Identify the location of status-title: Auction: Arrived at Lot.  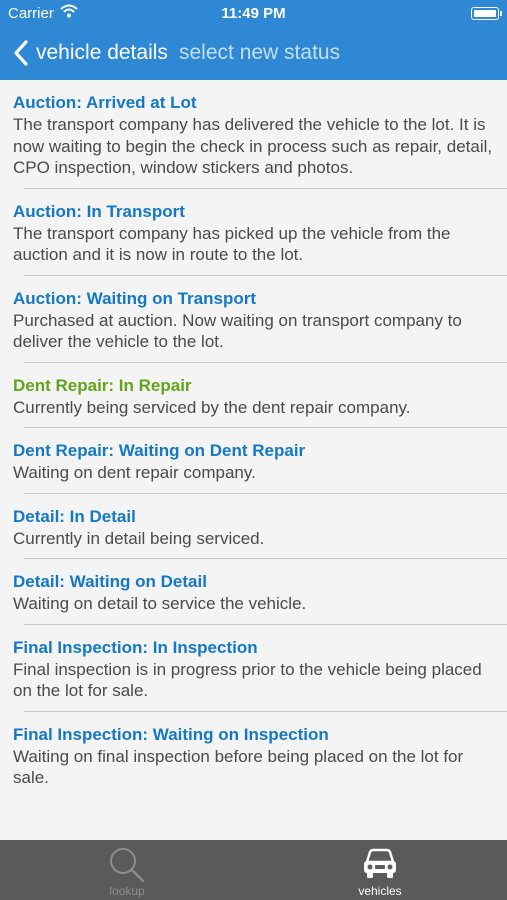
(105, 102).